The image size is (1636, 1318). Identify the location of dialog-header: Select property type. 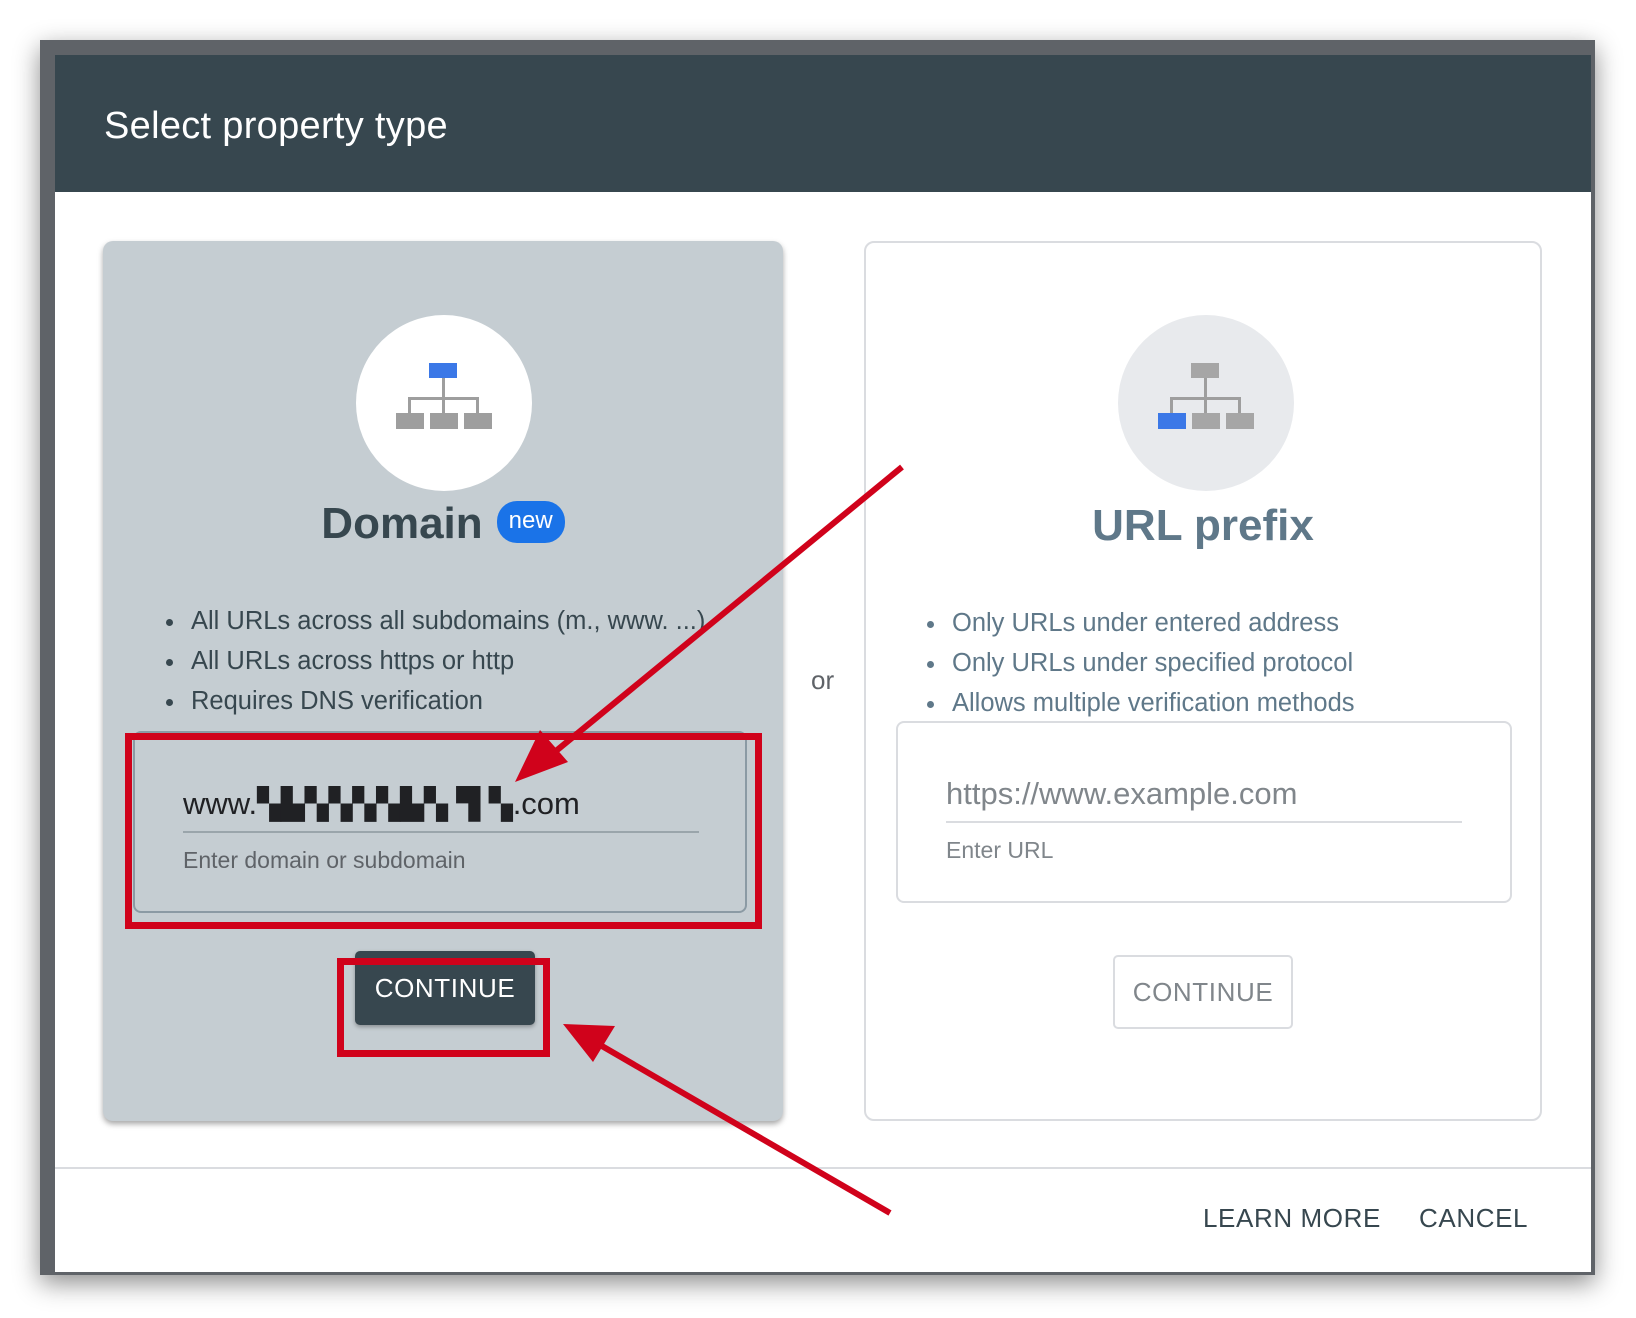
(823, 123).